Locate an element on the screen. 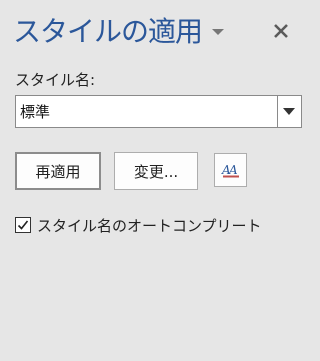 Image resolution: width=320 pixels, height=361 pixels. chevron-down-icon is located at coordinates (218, 32).